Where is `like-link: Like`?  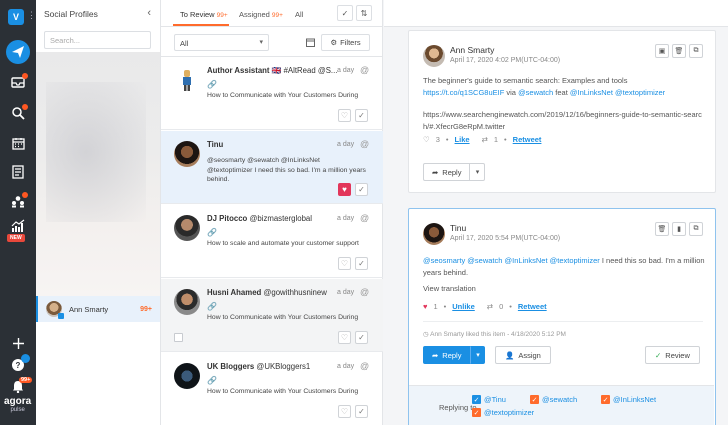 like-link: Like is located at coordinates (462, 139).